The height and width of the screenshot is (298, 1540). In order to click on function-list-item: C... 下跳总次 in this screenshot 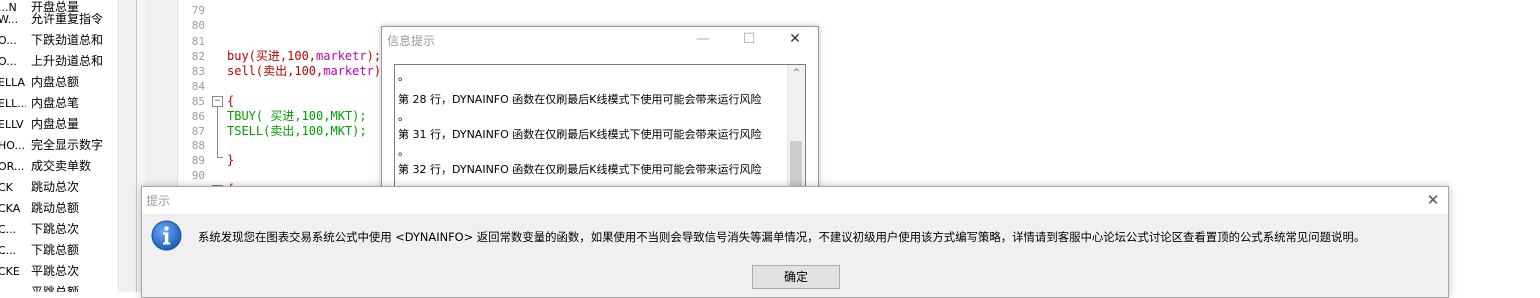, I will do `click(59, 229)`.